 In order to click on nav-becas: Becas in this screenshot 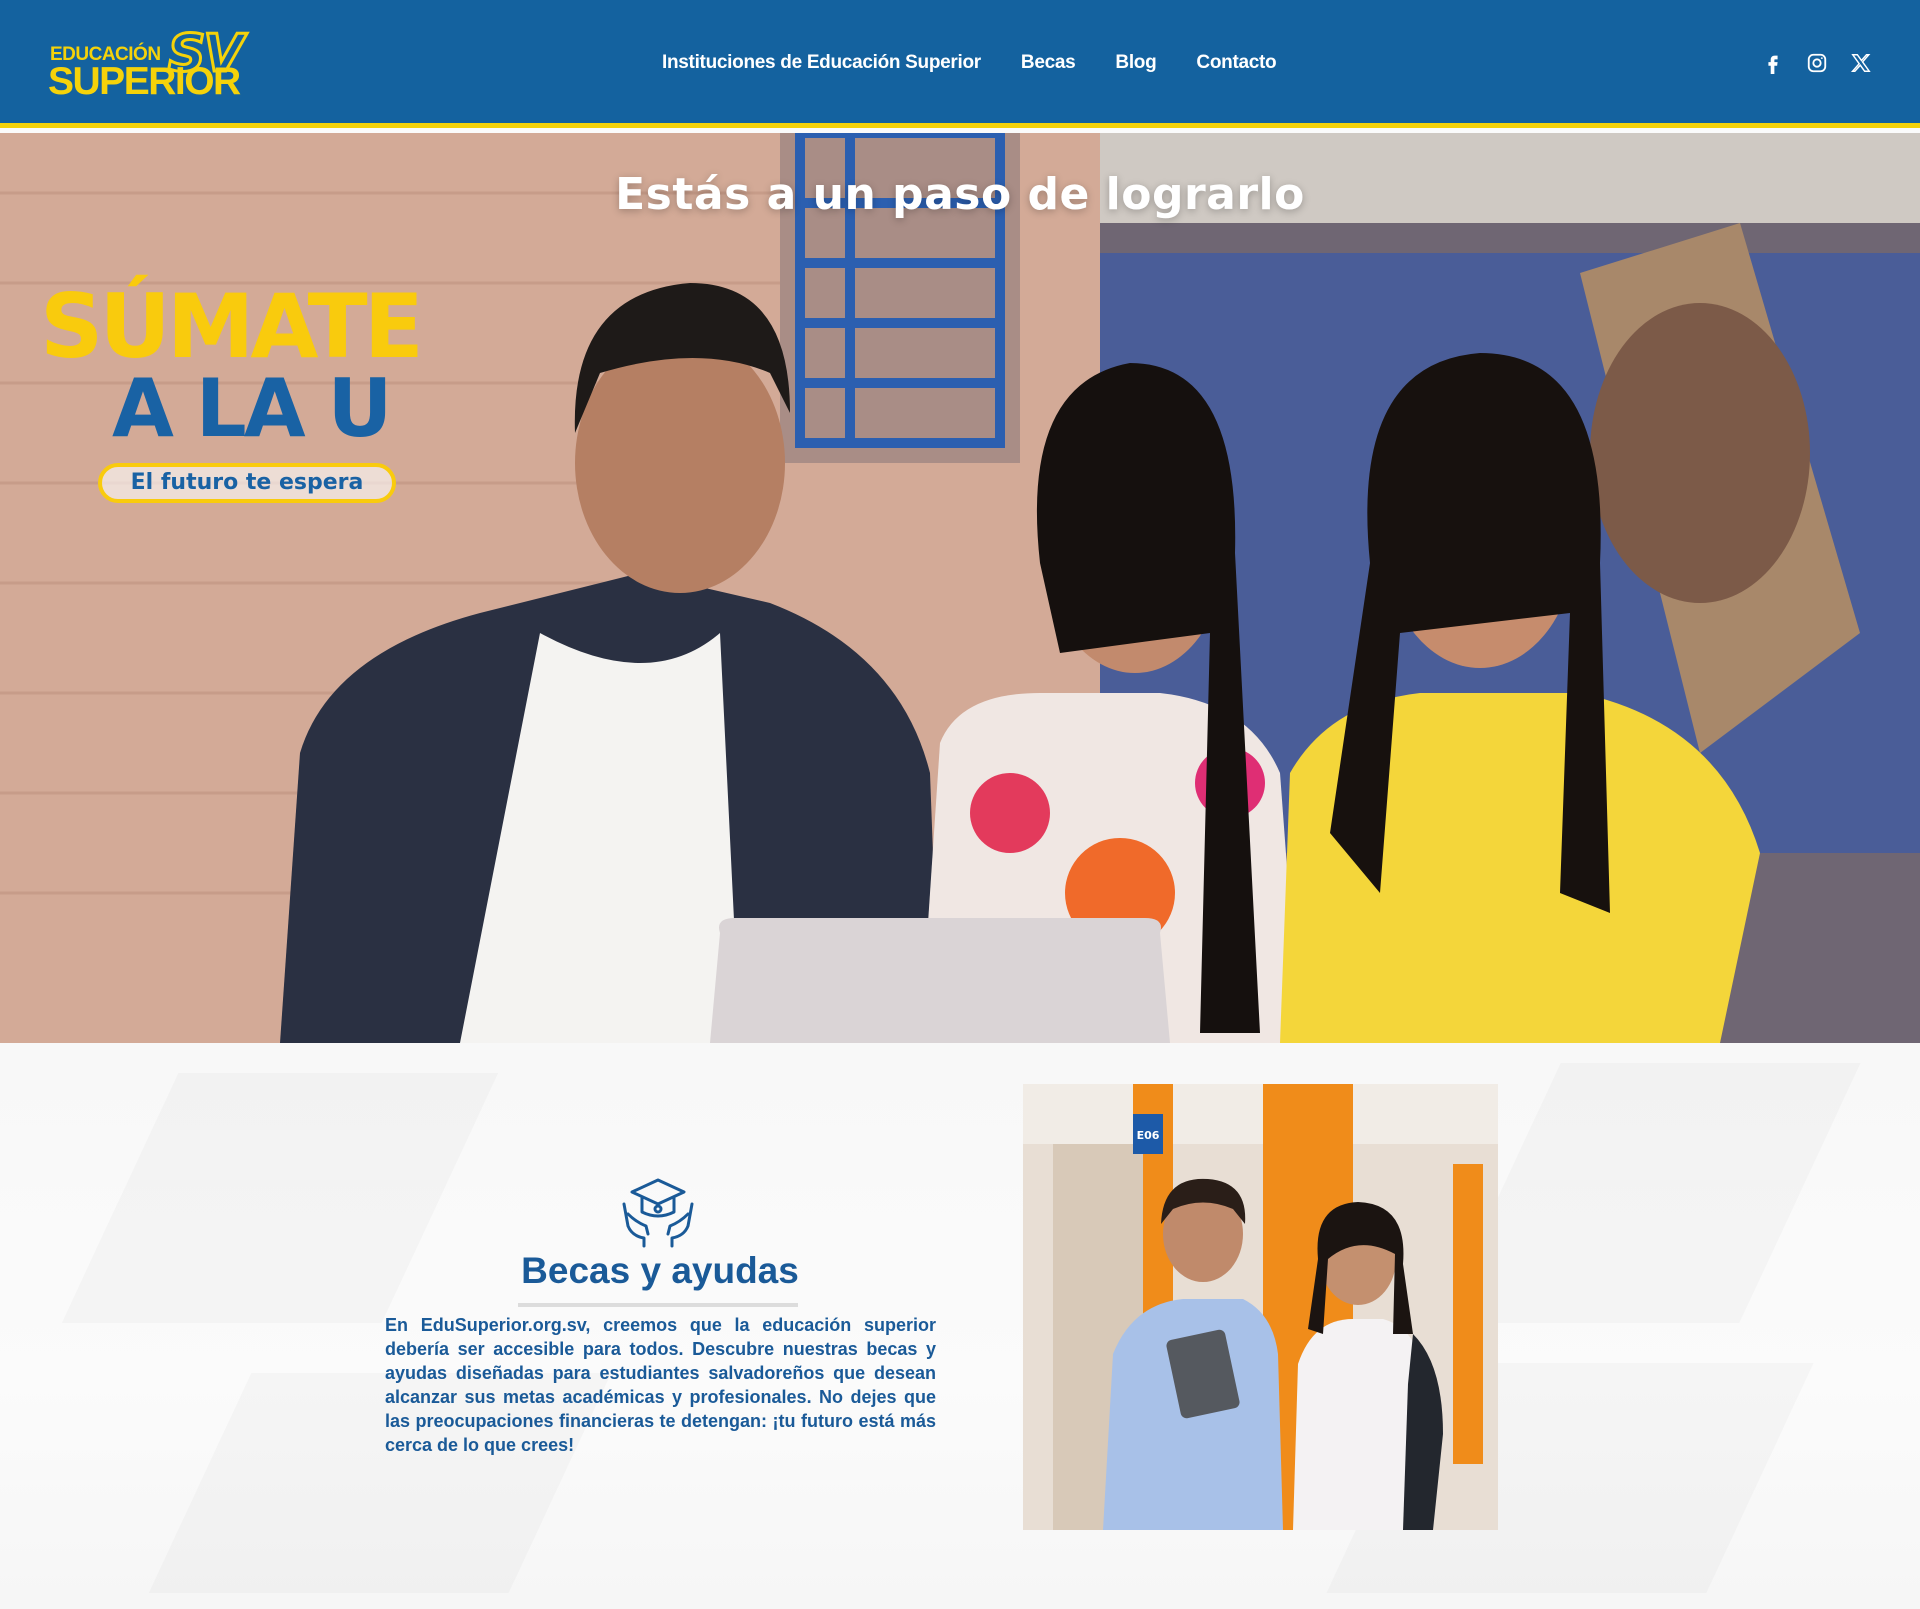, I will do `click(1048, 63)`.